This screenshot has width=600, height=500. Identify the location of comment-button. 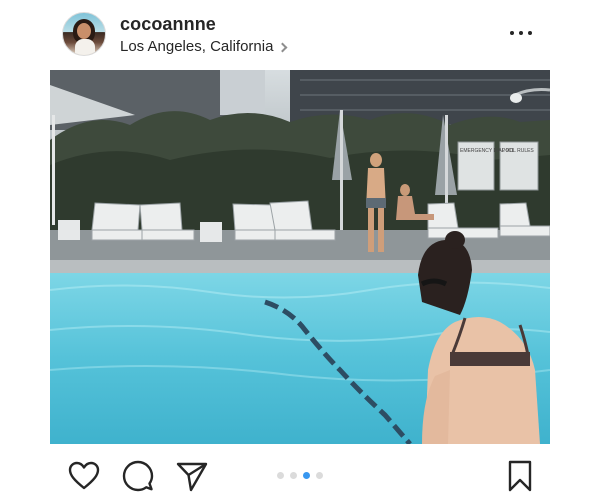
(138, 476).